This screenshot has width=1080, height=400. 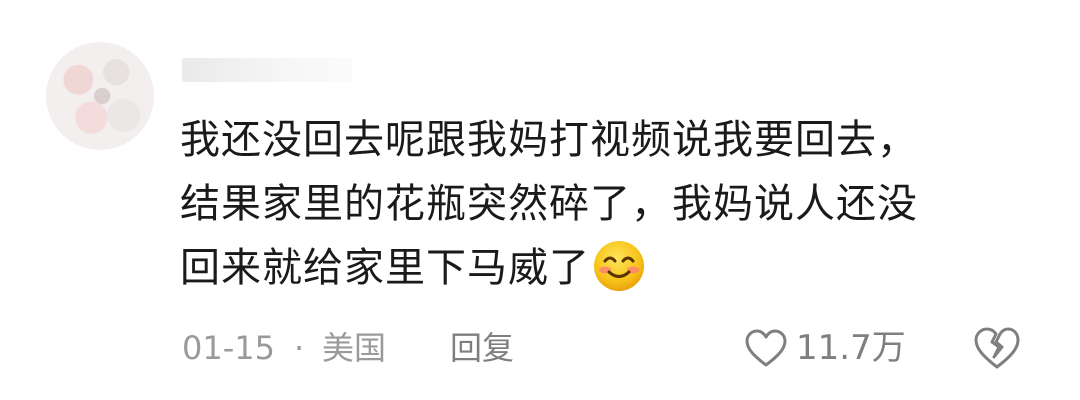 I want to click on comment-text-line-2: 结果家里的花瓶突然碎了，我妈说人还没, so click(x=549, y=204).